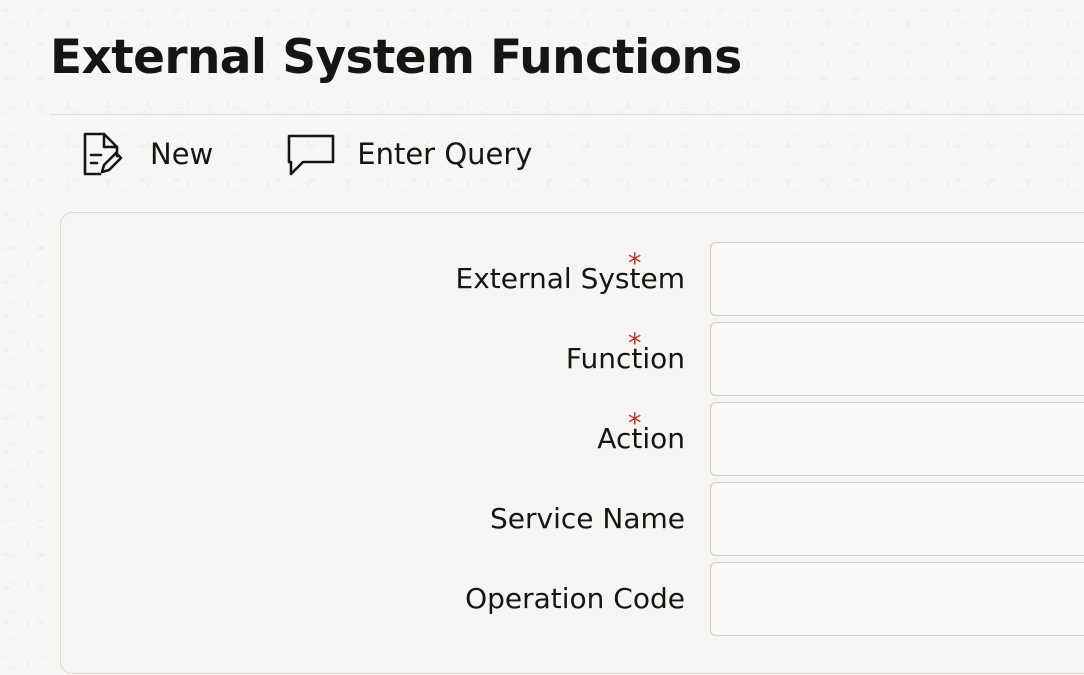  Describe the element at coordinates (567, 114) in the screenshot. I see `title-divider` at that location.